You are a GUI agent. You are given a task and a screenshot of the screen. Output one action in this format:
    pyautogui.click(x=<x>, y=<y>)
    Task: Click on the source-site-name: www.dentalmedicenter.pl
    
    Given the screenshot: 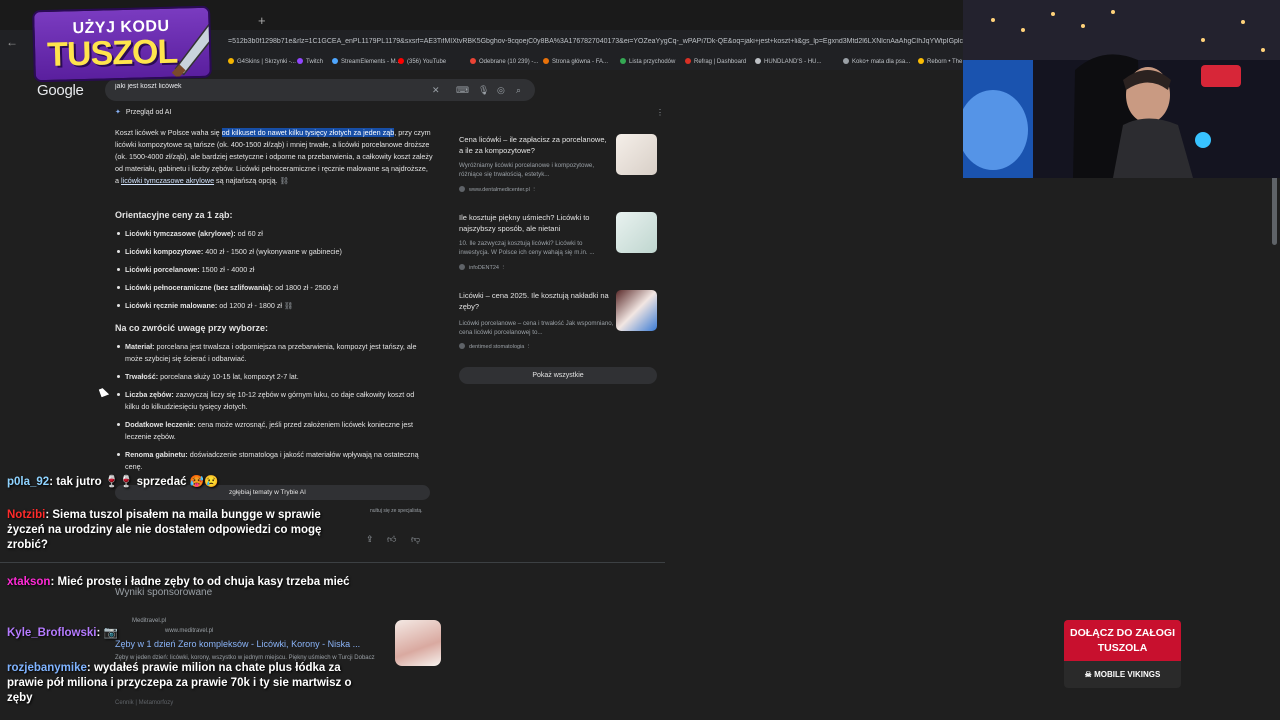 What is the action you would take?
    pyautogui.click(x=499, y=190)
    